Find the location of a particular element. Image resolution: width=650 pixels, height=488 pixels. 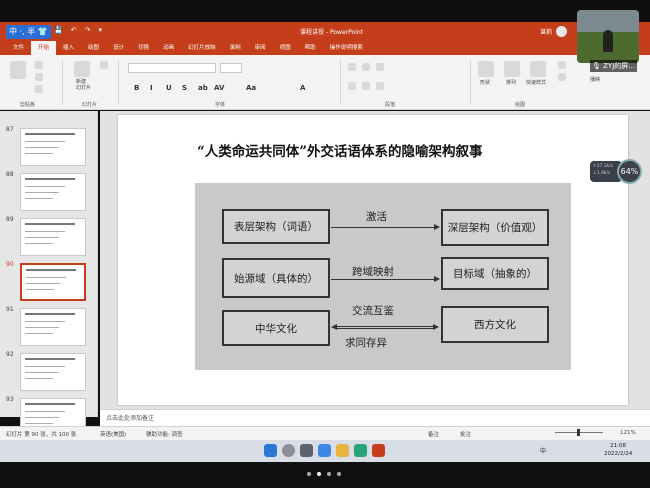

file-explorer-icon is located at coordinates (342, 450).